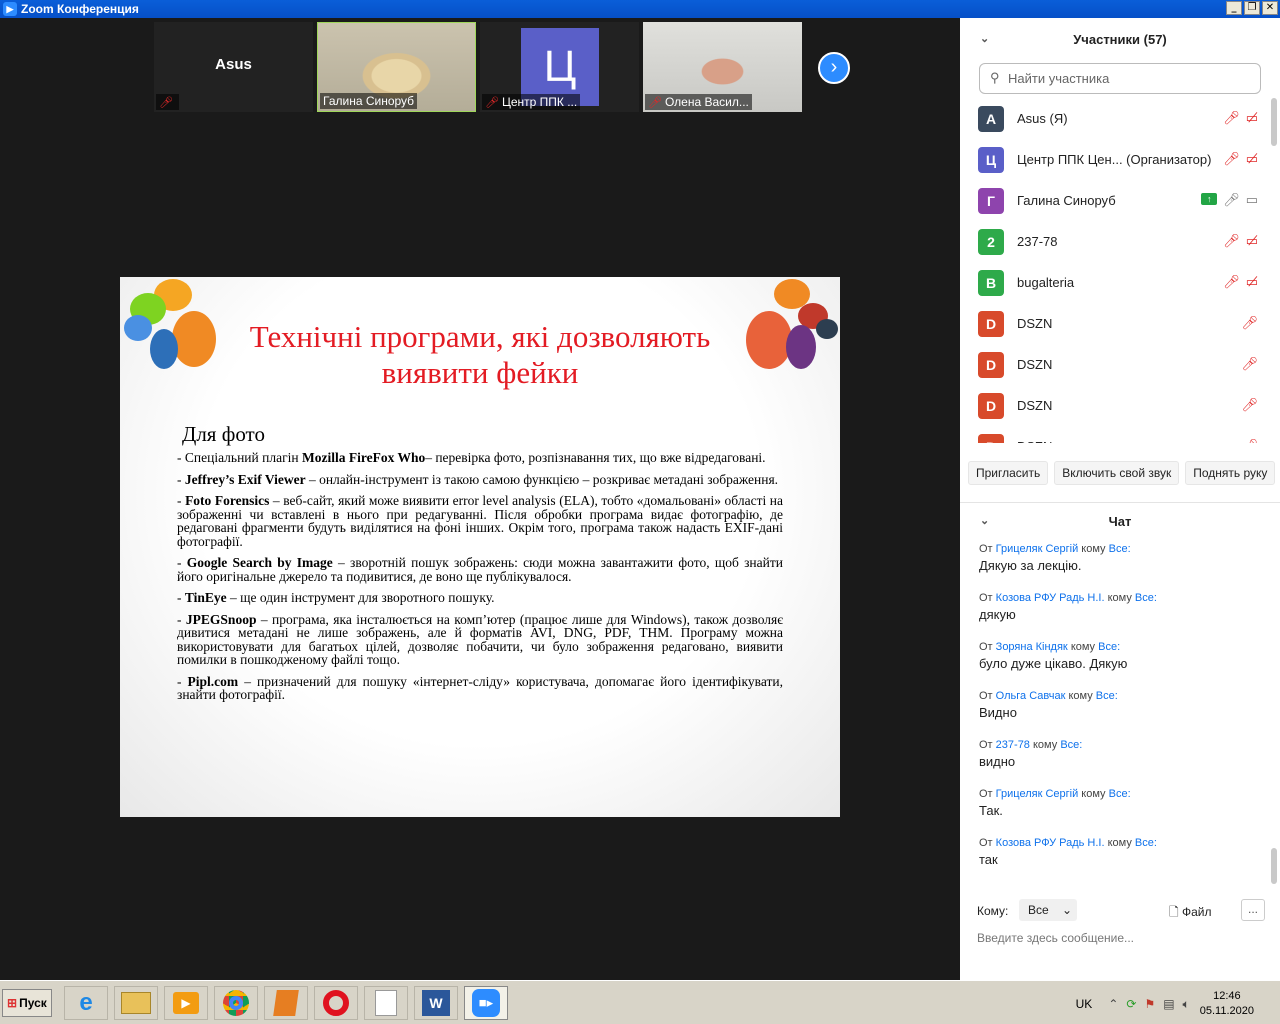 Image resolution: width=1280 pixels, height=1024 pixels. I want to click on sender-name: Ольга Савчак, so click(1031, 696).